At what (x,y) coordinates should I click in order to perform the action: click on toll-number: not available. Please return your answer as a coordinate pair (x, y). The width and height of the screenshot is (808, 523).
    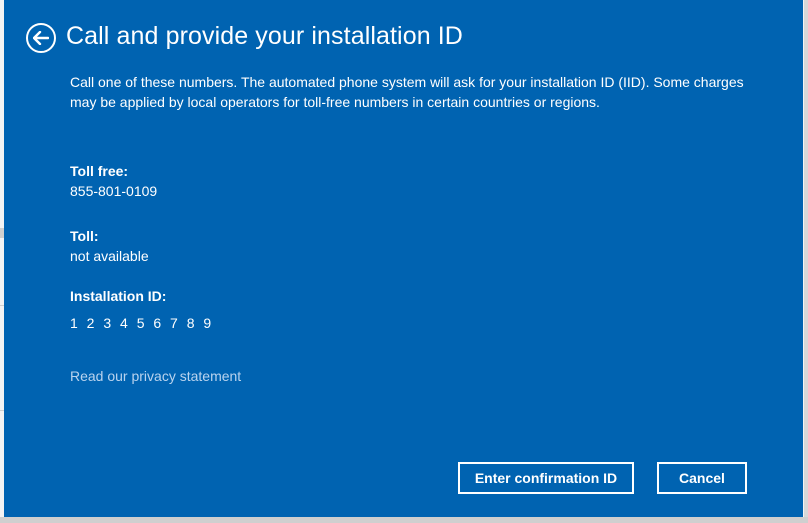
    Looking at the image, I should click on (109, 256).